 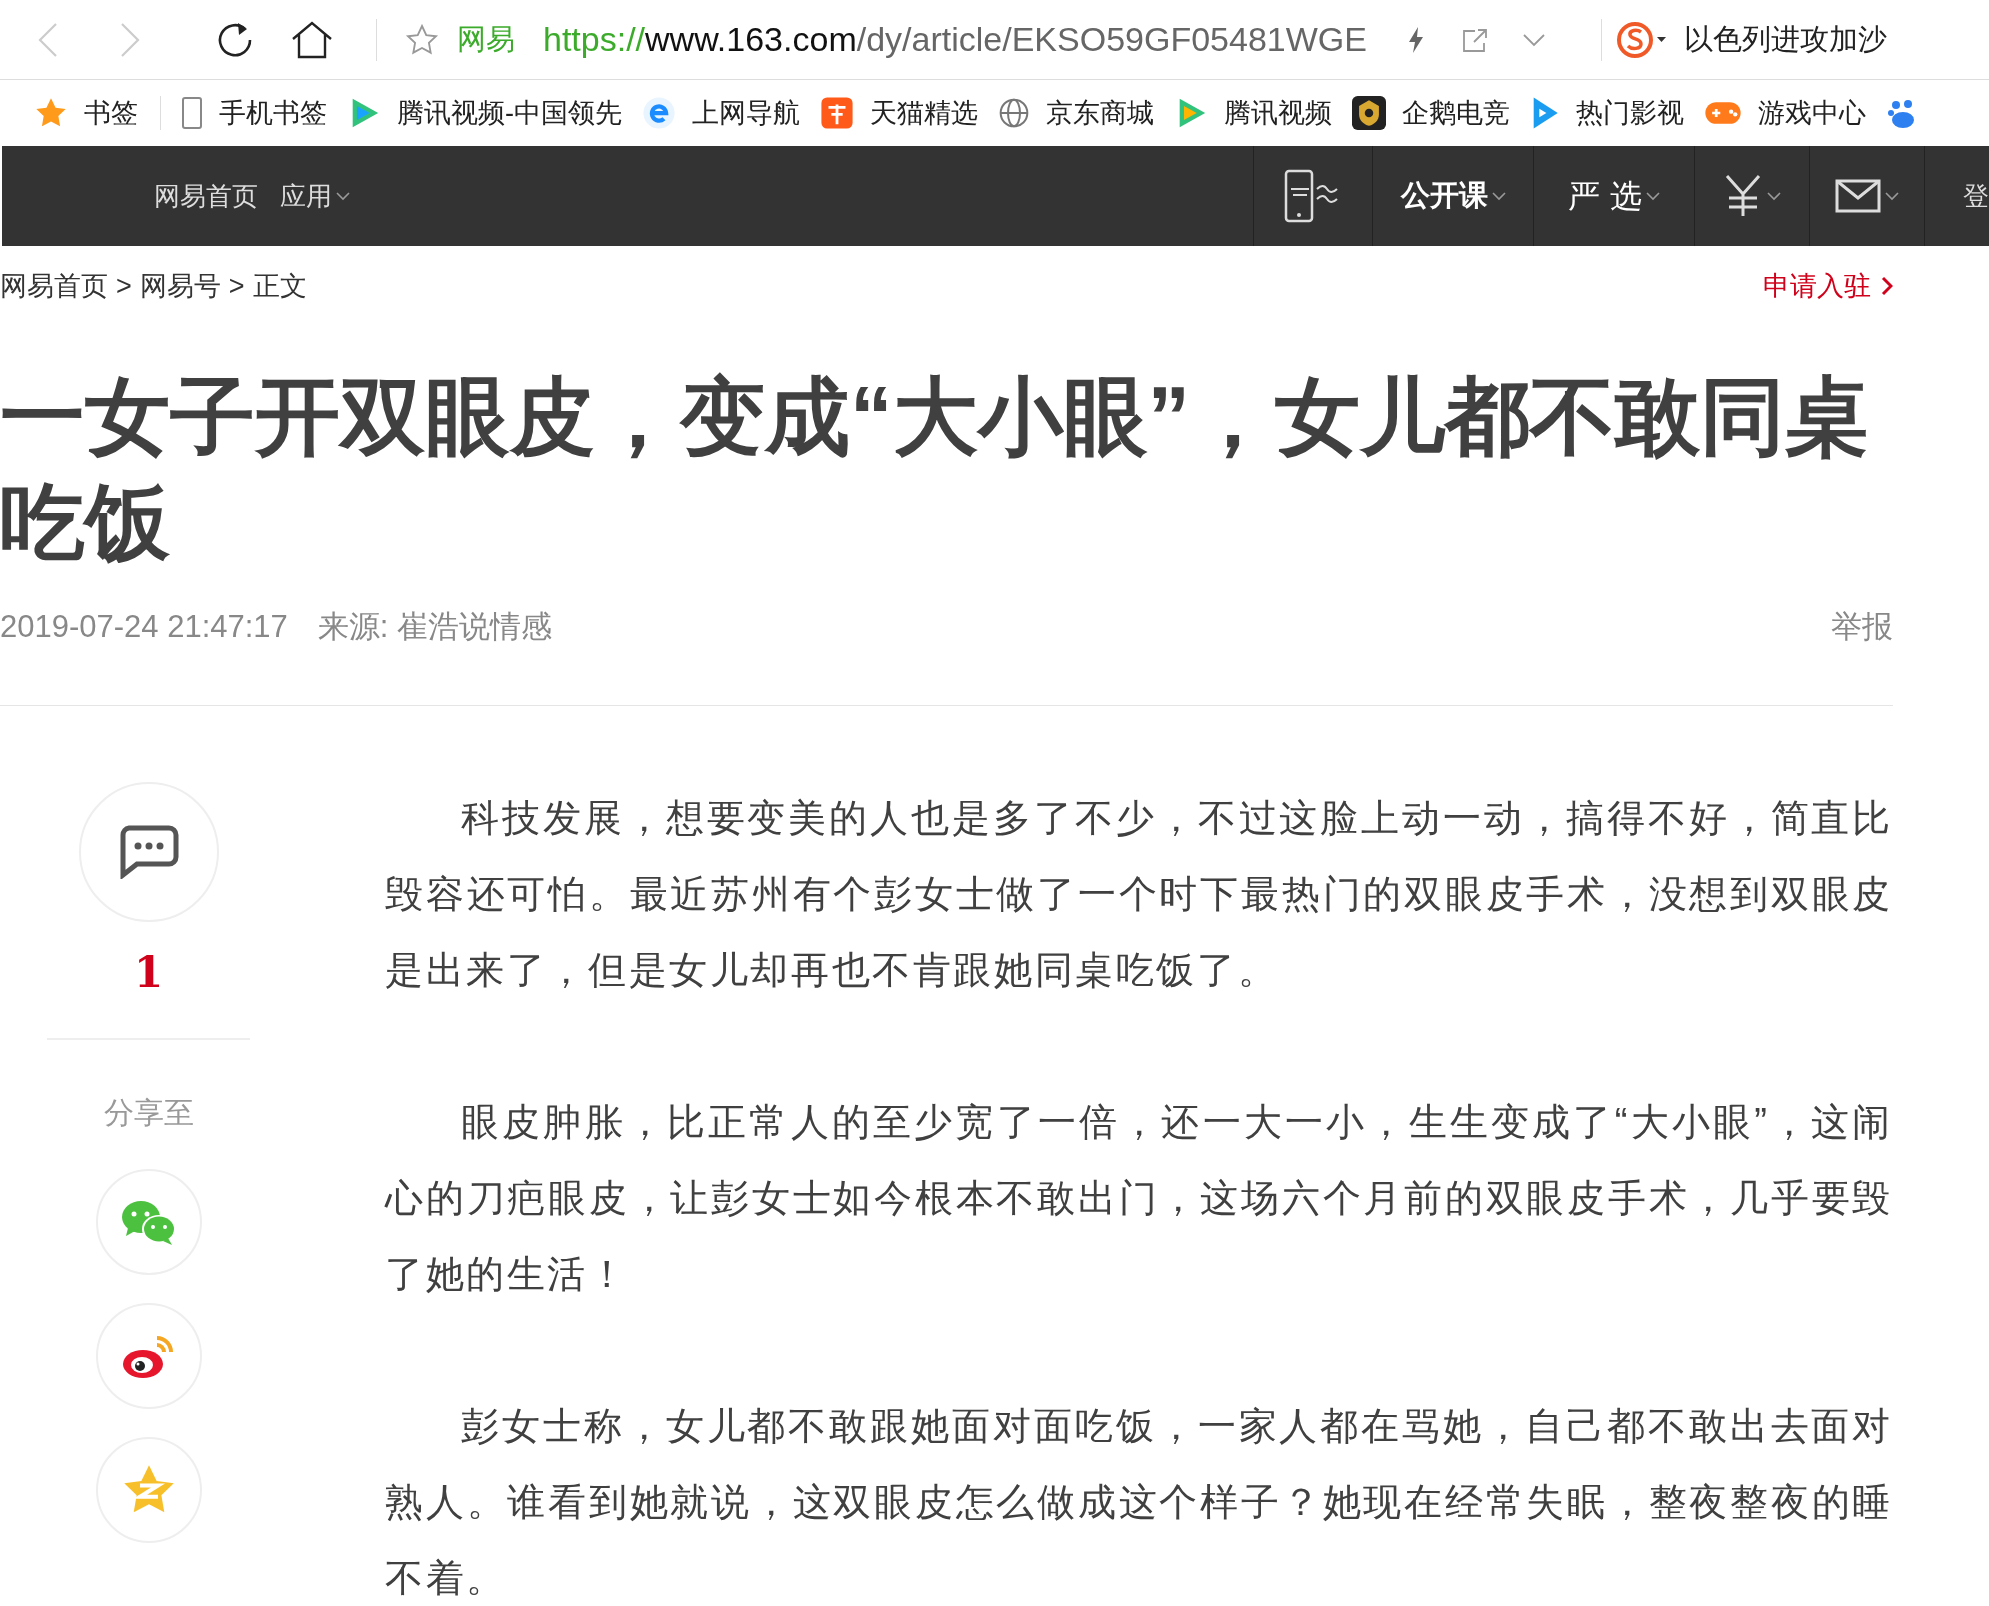 I want to click on article-paragraph: 科技发展，想要变美的人也是多了不少，不过这脸上动一动，搞得不好，简直比毁容还可怕。最近苏州有个彭女士做了一个时下最热门的双眼皮手术，没想到双眼皮是出来了，但是女儿却再也不肯跟她同桌吃饭了。, so click(x=1139, y=894).